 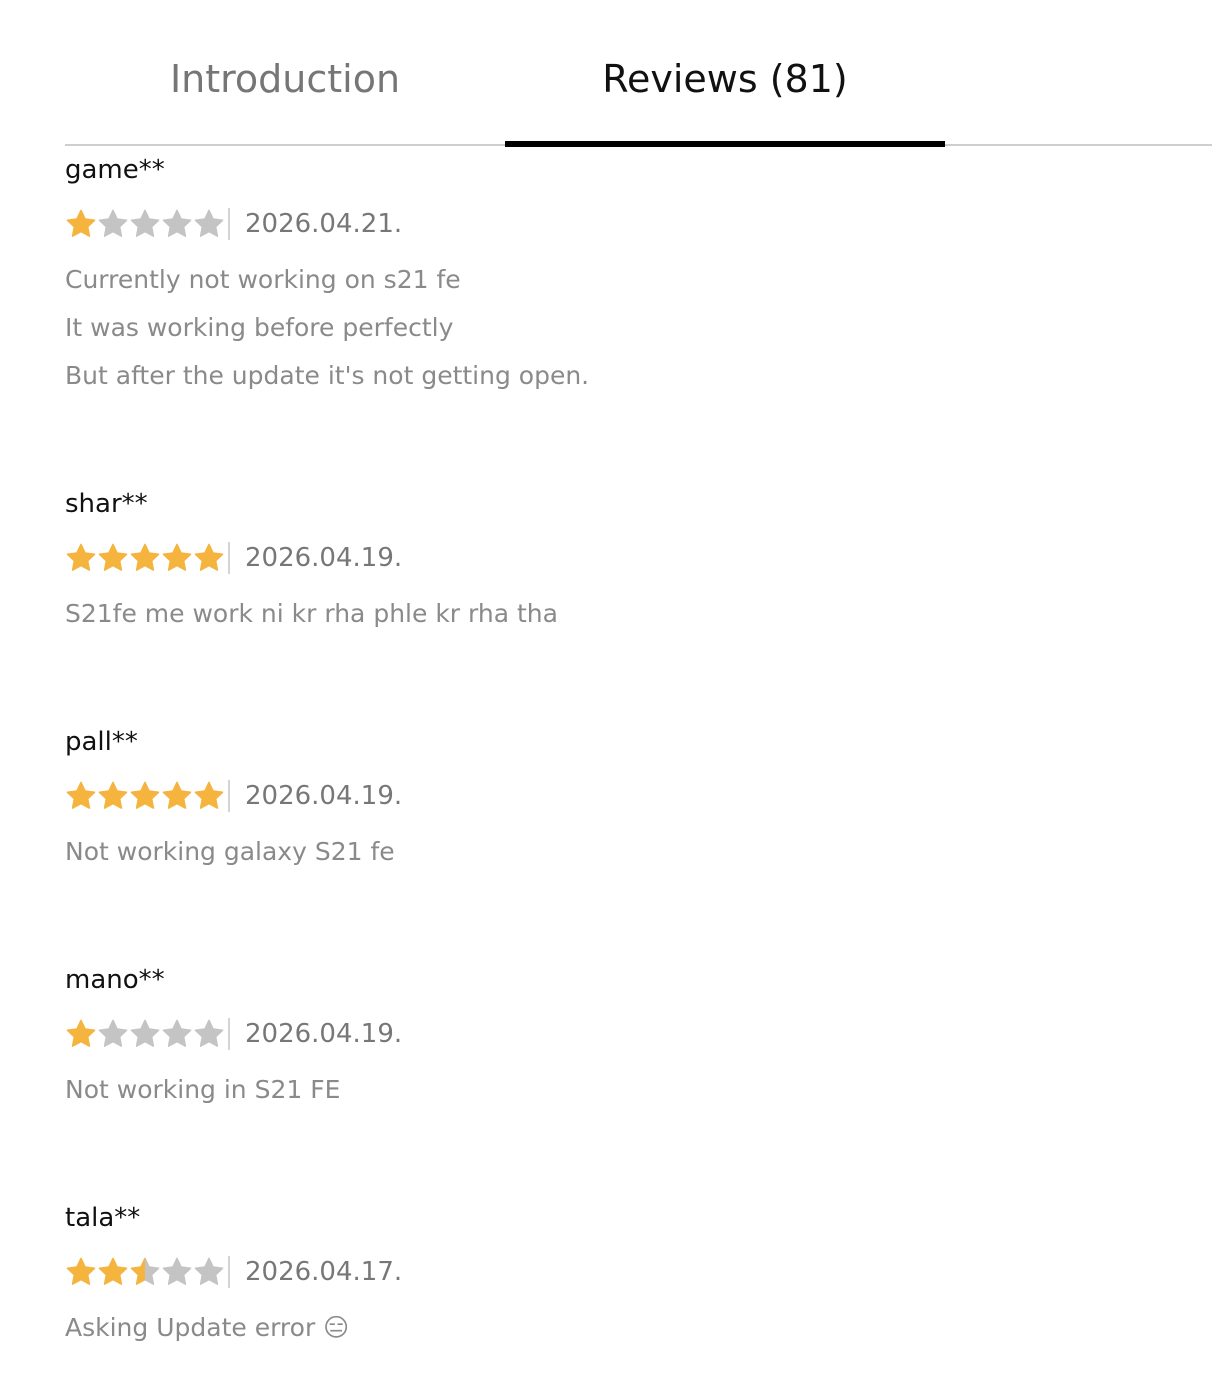 What do you see at coordinates (106, 504) in the screenshot?
I see `review-username: shar**` at bounding box center [106, 504].